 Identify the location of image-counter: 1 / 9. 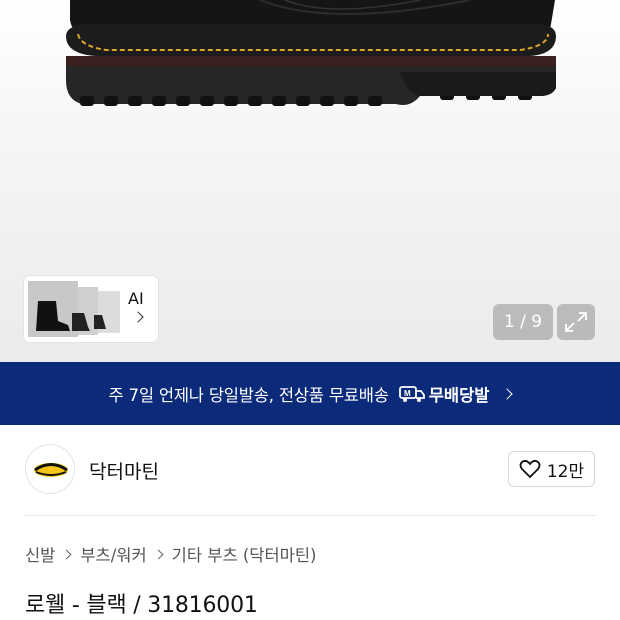
(523, 322).